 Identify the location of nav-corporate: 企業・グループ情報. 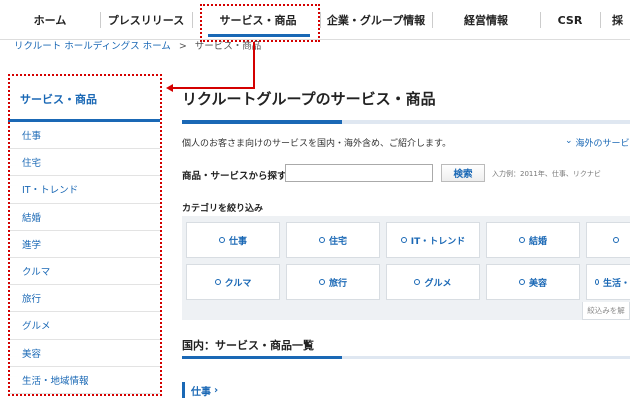
(376, 20).